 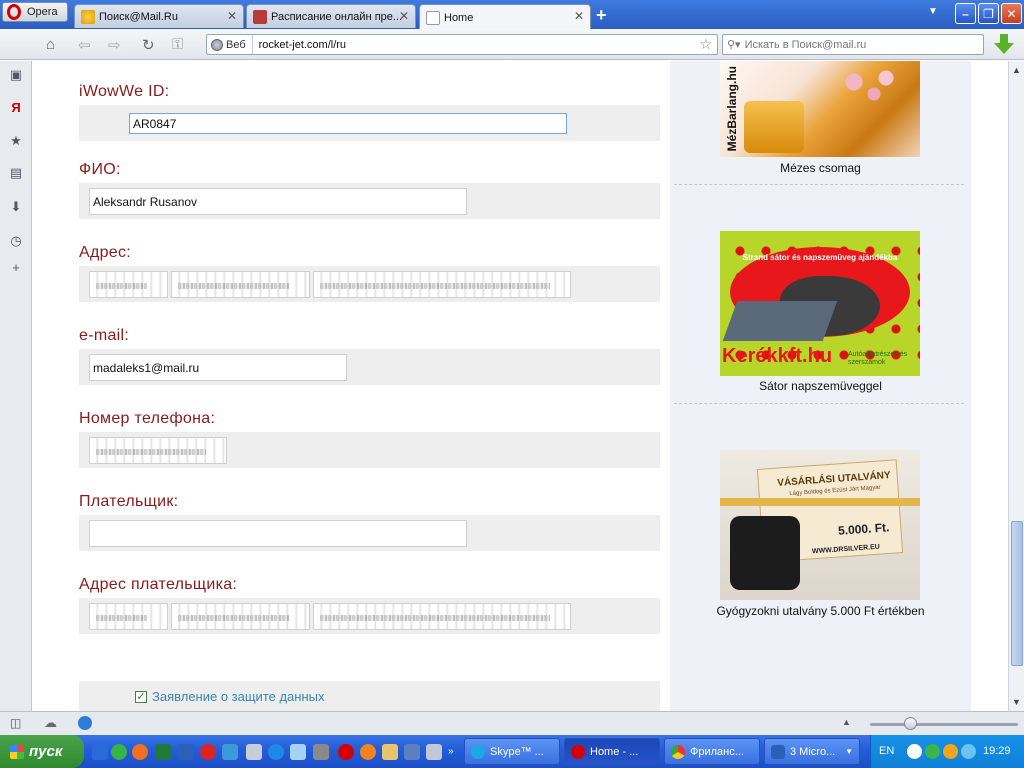 What do you see at coordinates (732, 109) in the screenshot?
I see `honey-brand-text: MézBarlang.hu` at bounding box center [732, 109].